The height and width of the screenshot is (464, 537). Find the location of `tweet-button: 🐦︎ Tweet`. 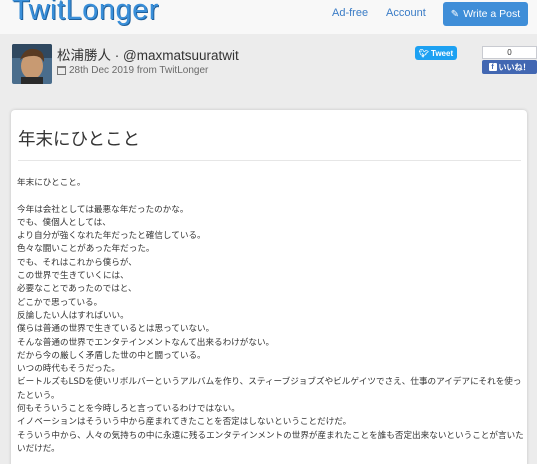

tweet-button: 🐦︎ Tweet is located at coordinates (436, 53).